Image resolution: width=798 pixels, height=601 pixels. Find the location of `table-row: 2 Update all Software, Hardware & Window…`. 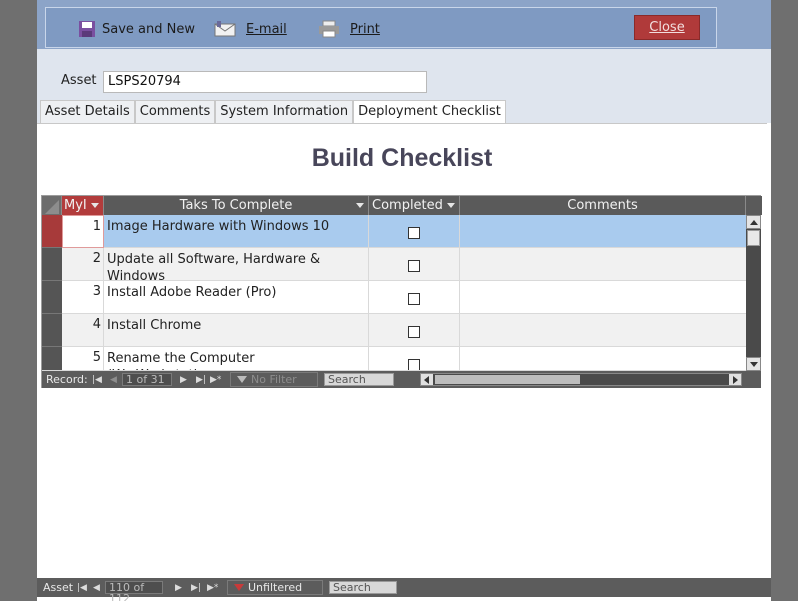

table-row: 2 Update all Software, Hardware & Window… is located at coordinates (394, 264).